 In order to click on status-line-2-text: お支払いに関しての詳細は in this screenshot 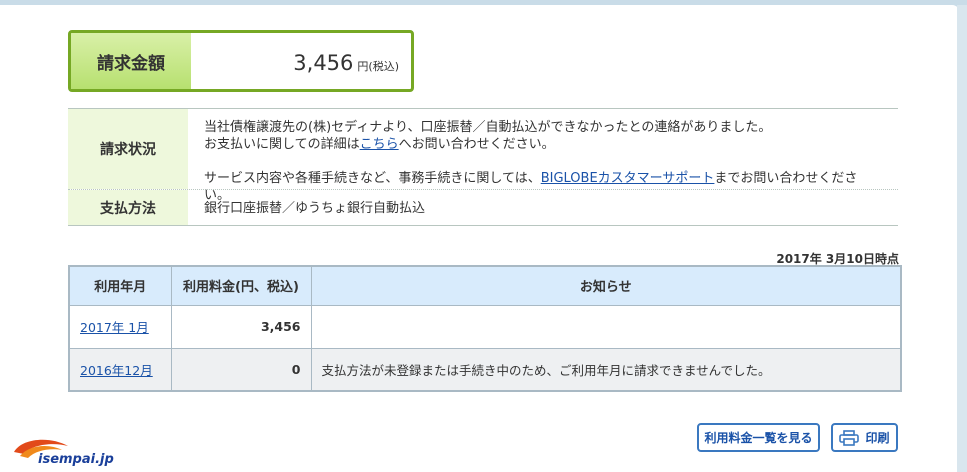, I will do `click(282, 144)`.